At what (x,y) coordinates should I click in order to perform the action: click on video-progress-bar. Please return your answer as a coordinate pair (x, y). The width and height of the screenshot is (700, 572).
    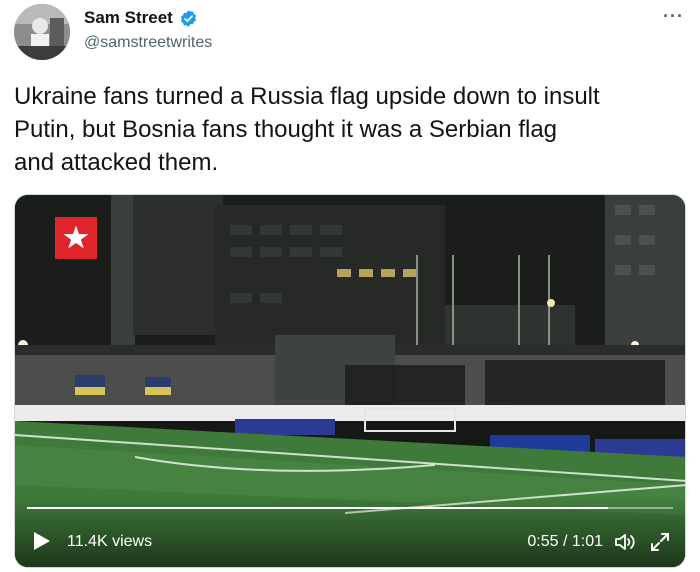
    Looking at the image, I should click on (350, 508).